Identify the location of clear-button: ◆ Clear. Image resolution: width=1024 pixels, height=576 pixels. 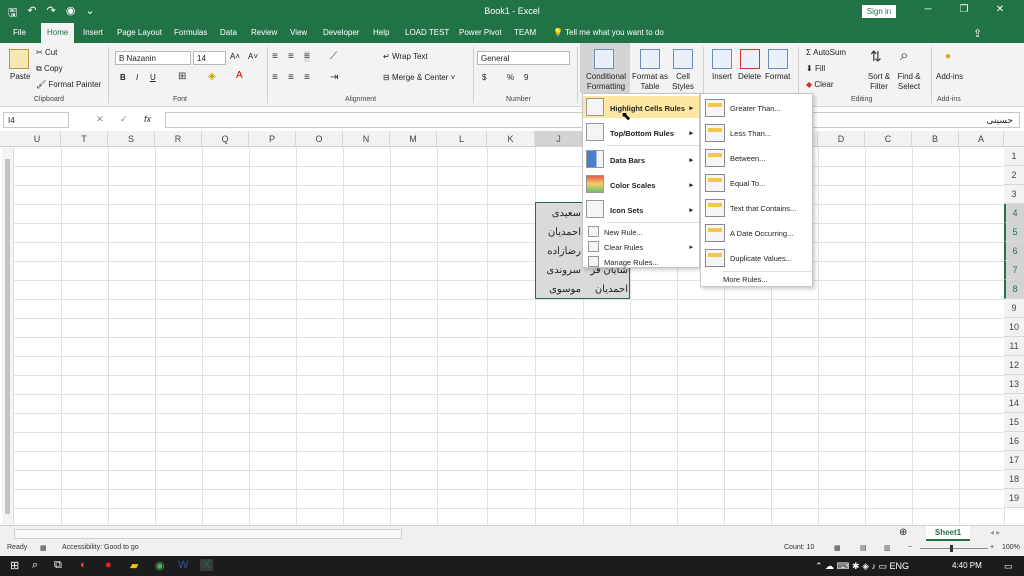
(820, 84).